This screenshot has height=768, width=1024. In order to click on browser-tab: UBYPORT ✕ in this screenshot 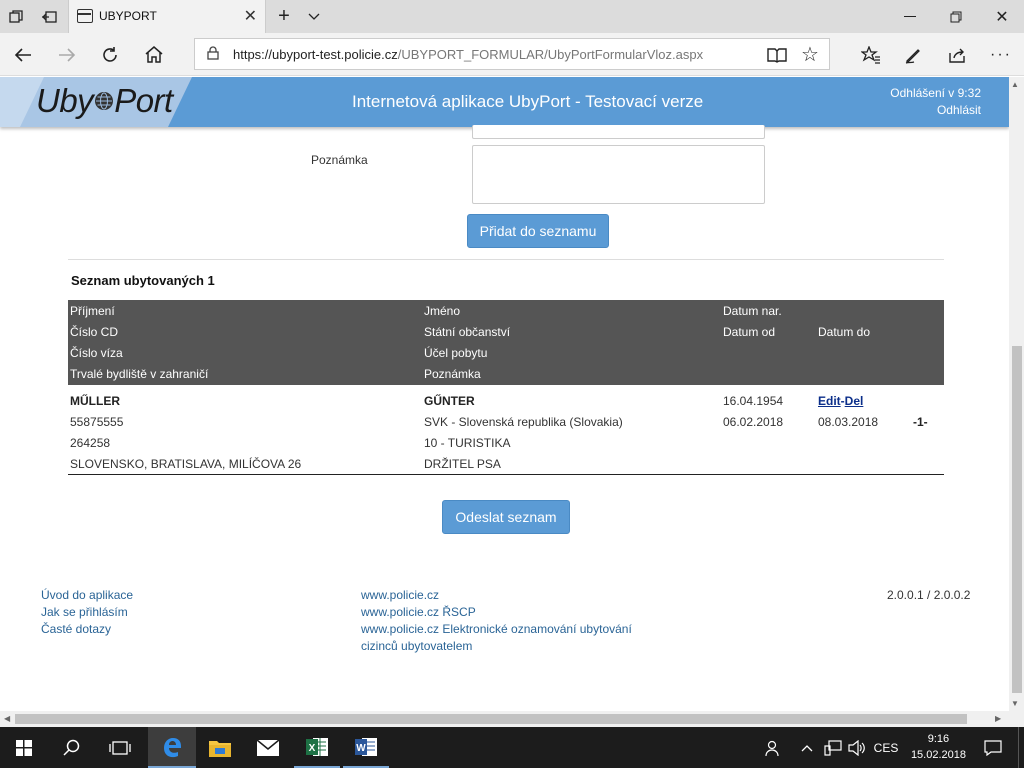, I will do `click(167, 16)`.